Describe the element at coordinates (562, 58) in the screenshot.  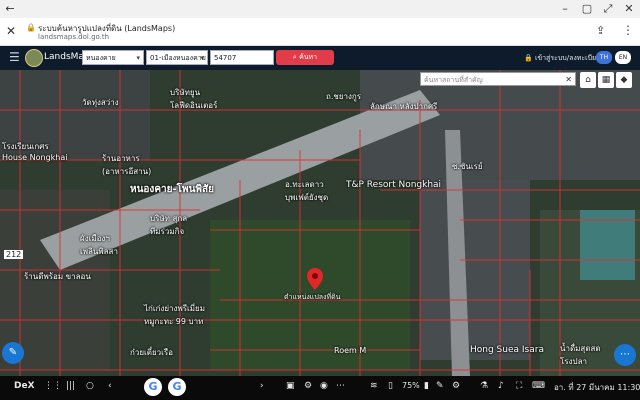
I see `login-link: 🔒 เข้าสู่ระบบ/ลงทะเบียน` at that location.